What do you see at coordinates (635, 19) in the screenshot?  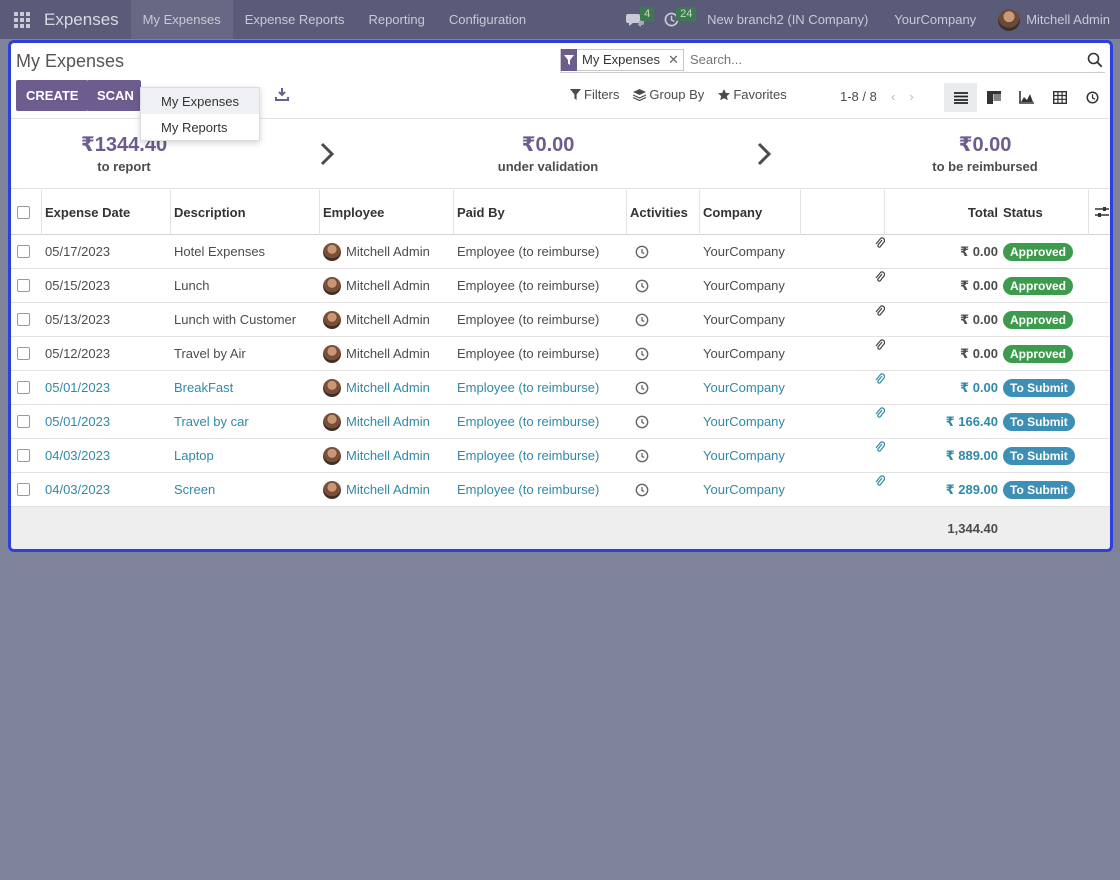 I see `messages-button: 4` at bounding box center [635, 19].